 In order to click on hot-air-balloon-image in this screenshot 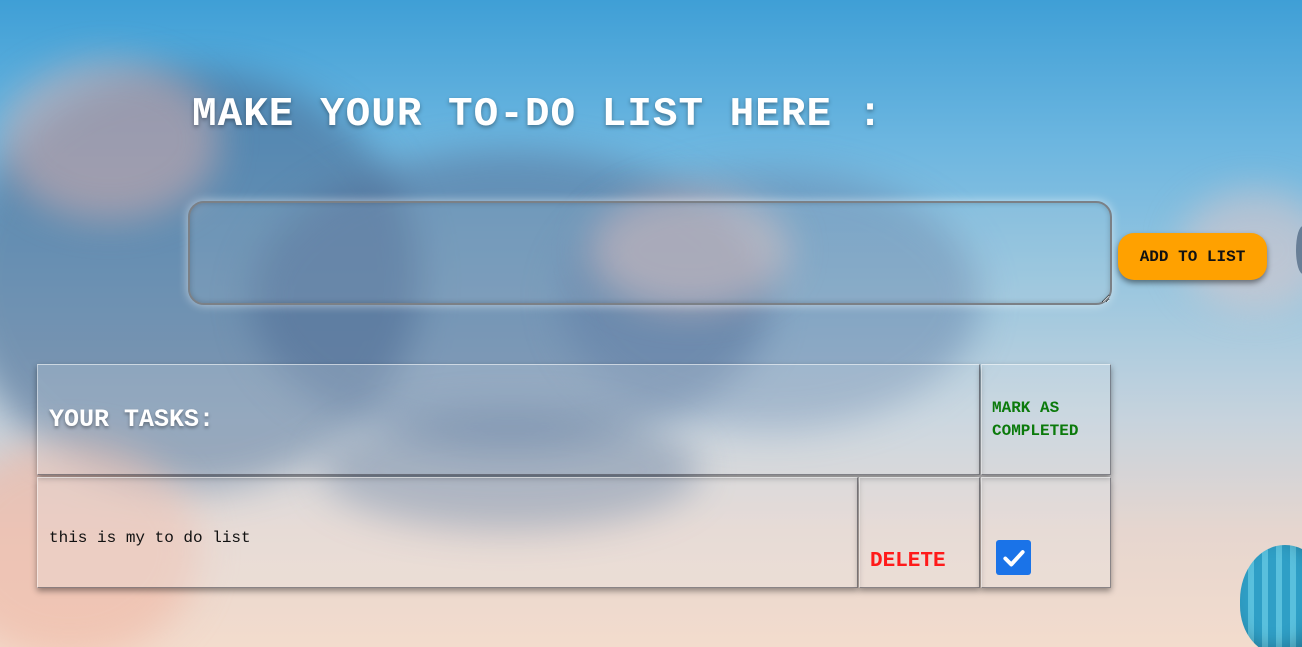, I will do `click(1271, 596)`.